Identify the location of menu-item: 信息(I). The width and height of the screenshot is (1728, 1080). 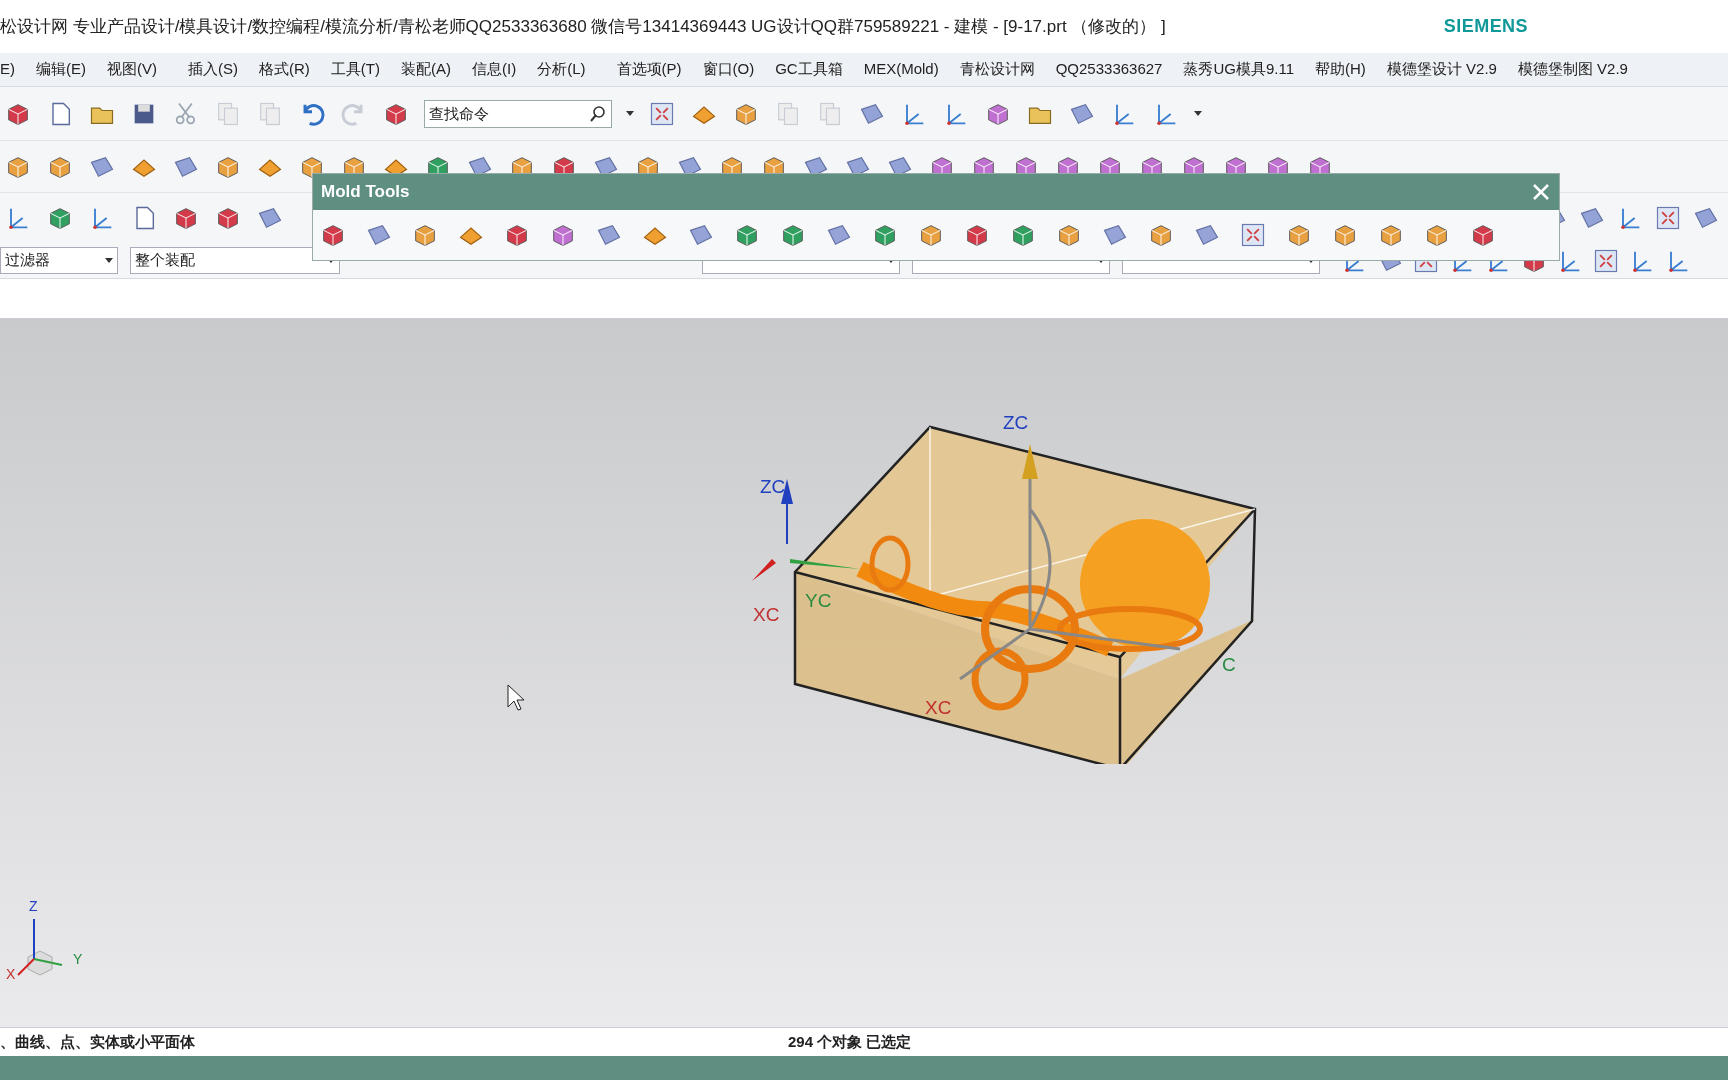
(494, 69).